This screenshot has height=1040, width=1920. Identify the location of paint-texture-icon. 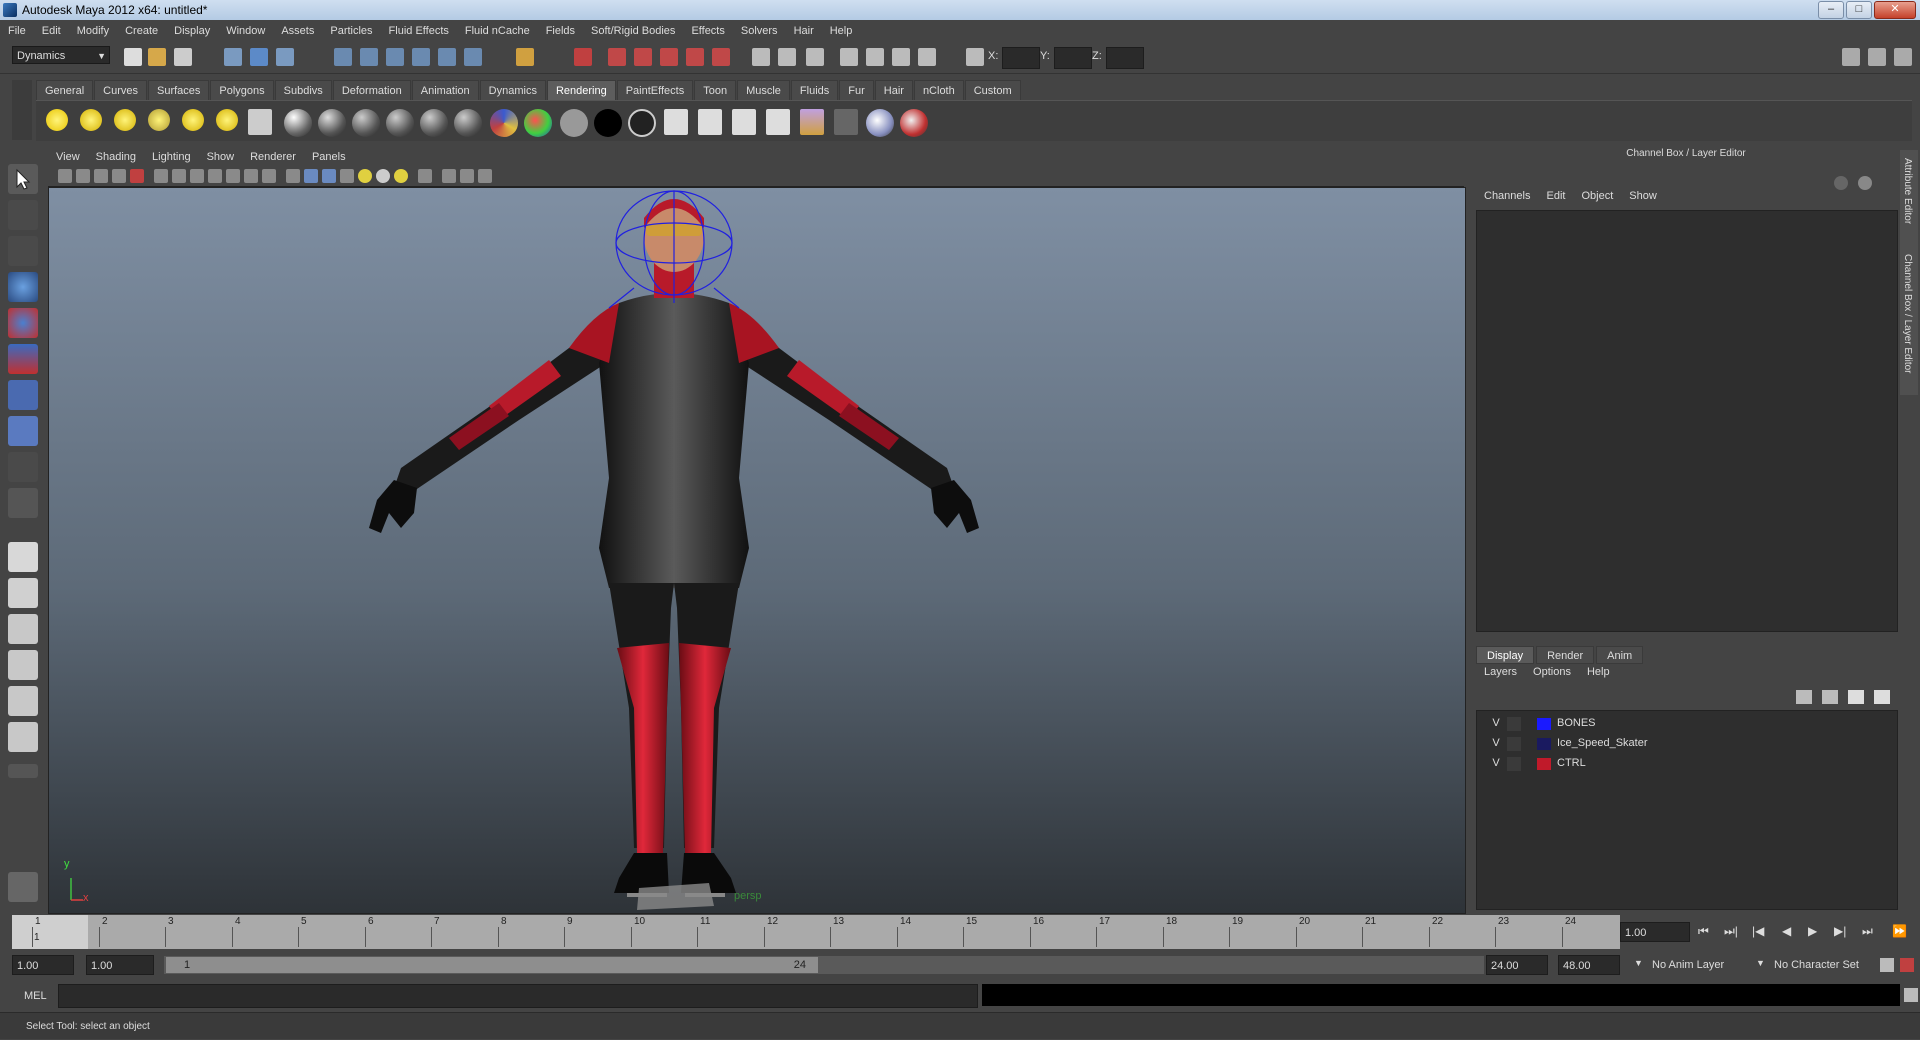
(914, 123).